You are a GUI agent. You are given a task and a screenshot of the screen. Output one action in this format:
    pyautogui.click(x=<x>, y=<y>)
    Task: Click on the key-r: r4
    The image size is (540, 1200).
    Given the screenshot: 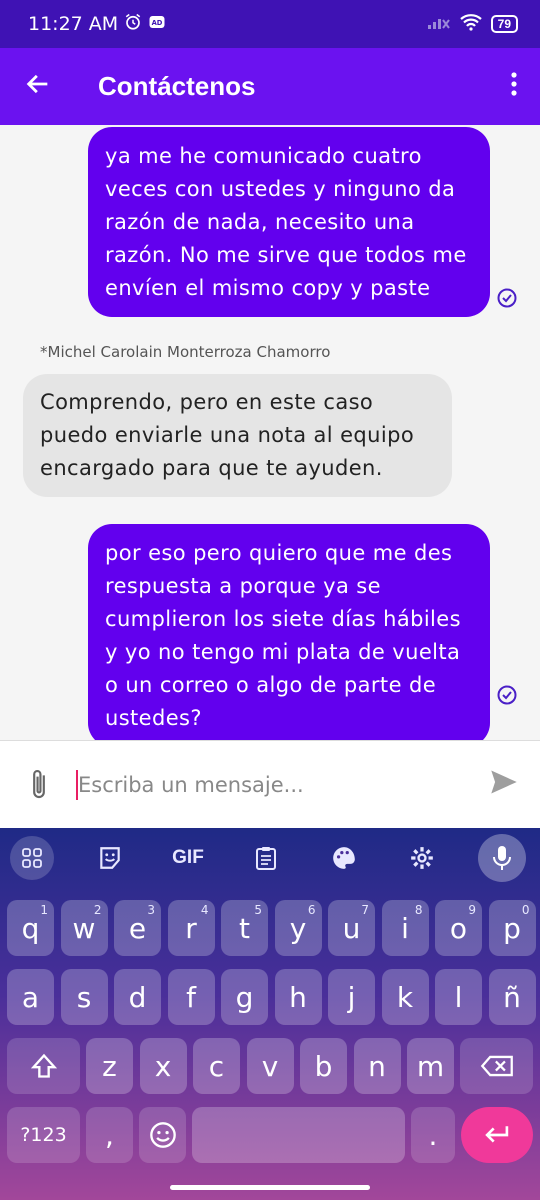 What is the action you would take?
    pyautogui.click(x=191, y=928)
    